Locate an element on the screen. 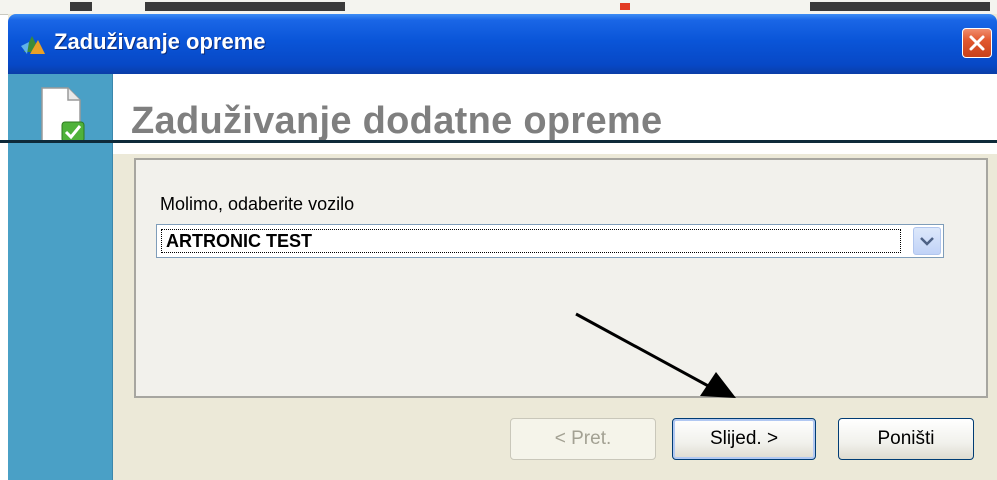 This screenshot has width=997, height=480. vehicle-select-value: ARTRONIC TEST is located at coordinates (531, 241).